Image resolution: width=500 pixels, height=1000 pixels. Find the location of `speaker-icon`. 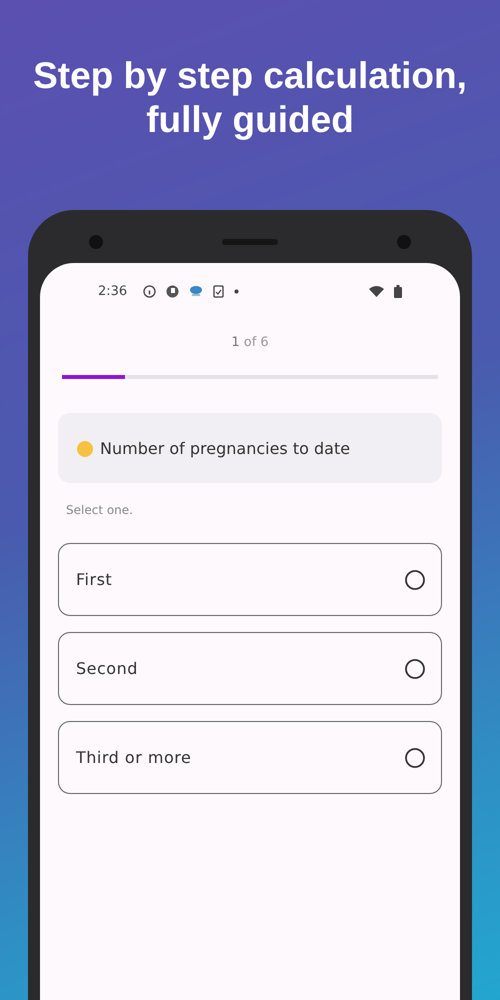

speaker-icon is located at coordinates (250, 241).